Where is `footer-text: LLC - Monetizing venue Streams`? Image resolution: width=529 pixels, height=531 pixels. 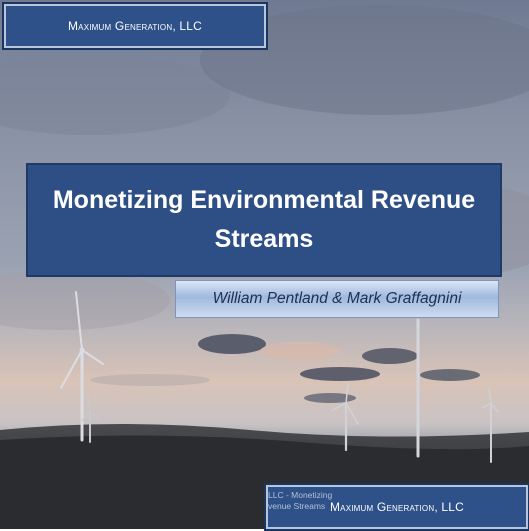 footer-text: LLC - Monetizing venue Streams is located at coordinates (308, 501).